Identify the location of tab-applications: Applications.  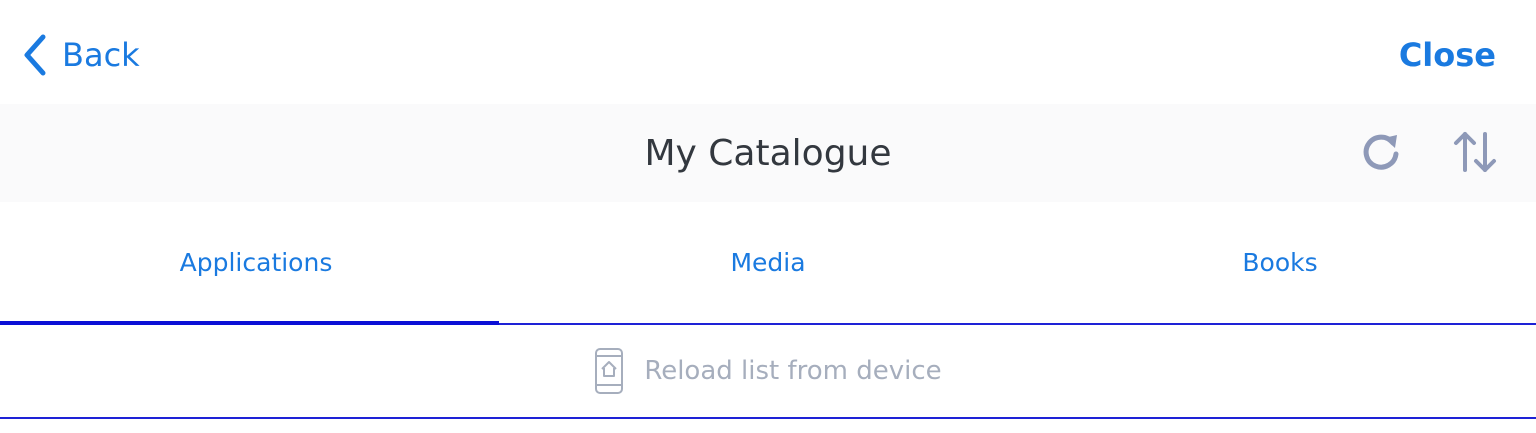
(256, 262).